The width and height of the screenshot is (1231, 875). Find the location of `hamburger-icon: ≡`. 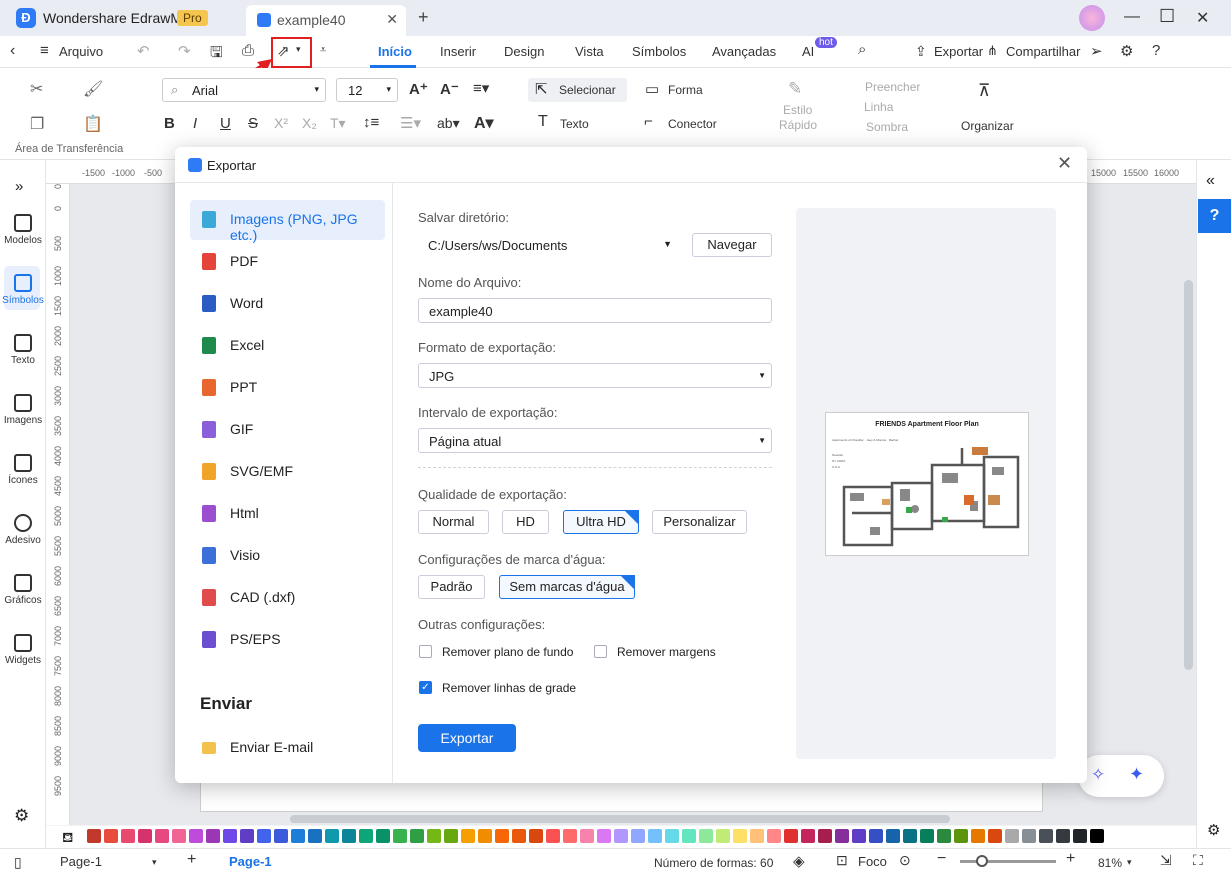

hamburger-icon: ≡ is located at coordinates (44, 50).